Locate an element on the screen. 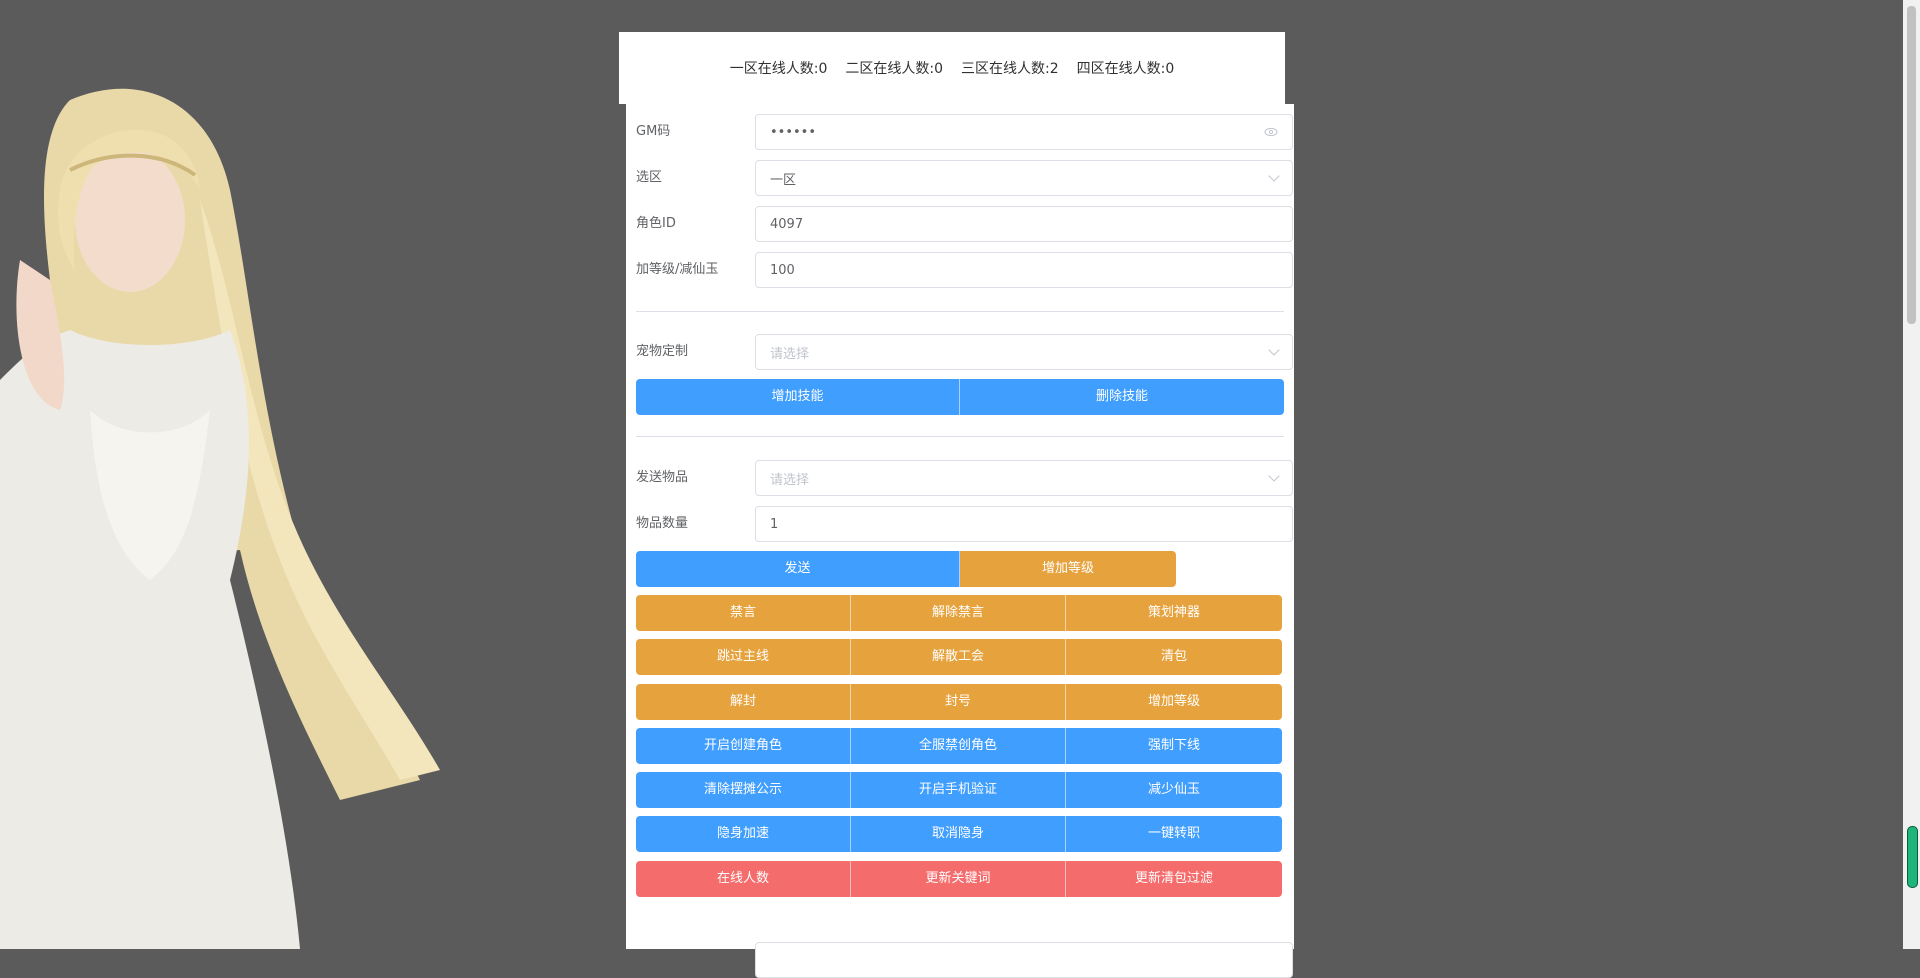 The image size is (1920, 978). action-row-5: 清除摆摊公示 开启手机验证 减少仙玉 is located at coordinates (959, 790).